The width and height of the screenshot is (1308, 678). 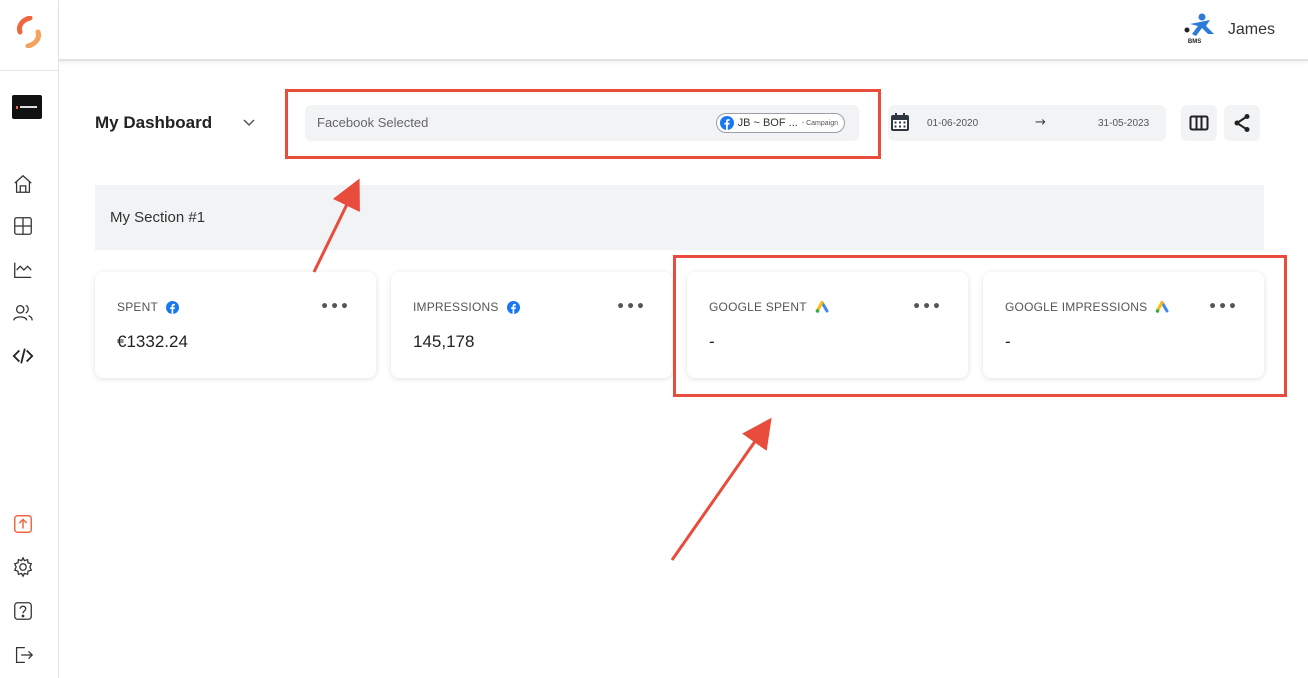 I want to click on user-menu: BMS James, so click(x=1227, y=30).